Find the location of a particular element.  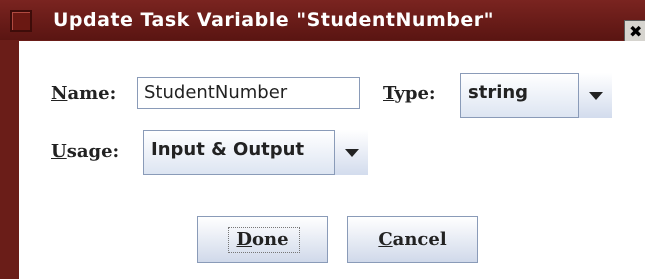

name-label: Name: is located at coordinates (83, 93).